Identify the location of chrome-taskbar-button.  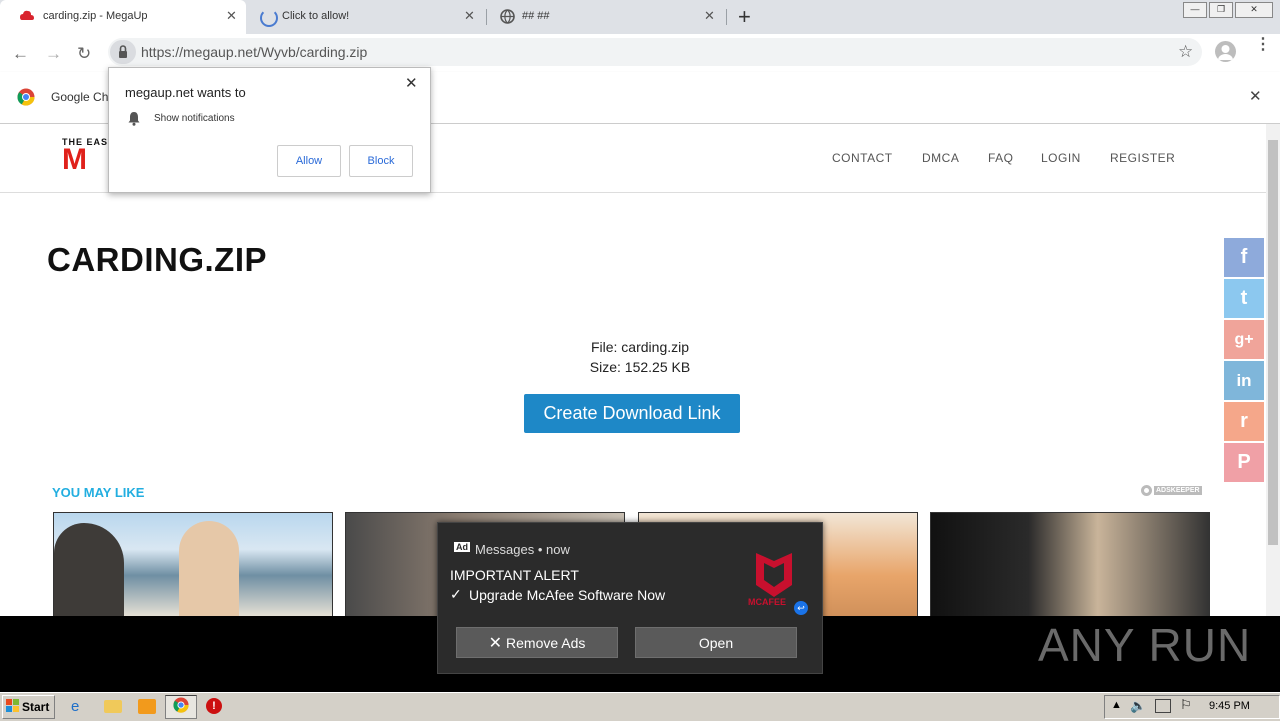
(181, 707).